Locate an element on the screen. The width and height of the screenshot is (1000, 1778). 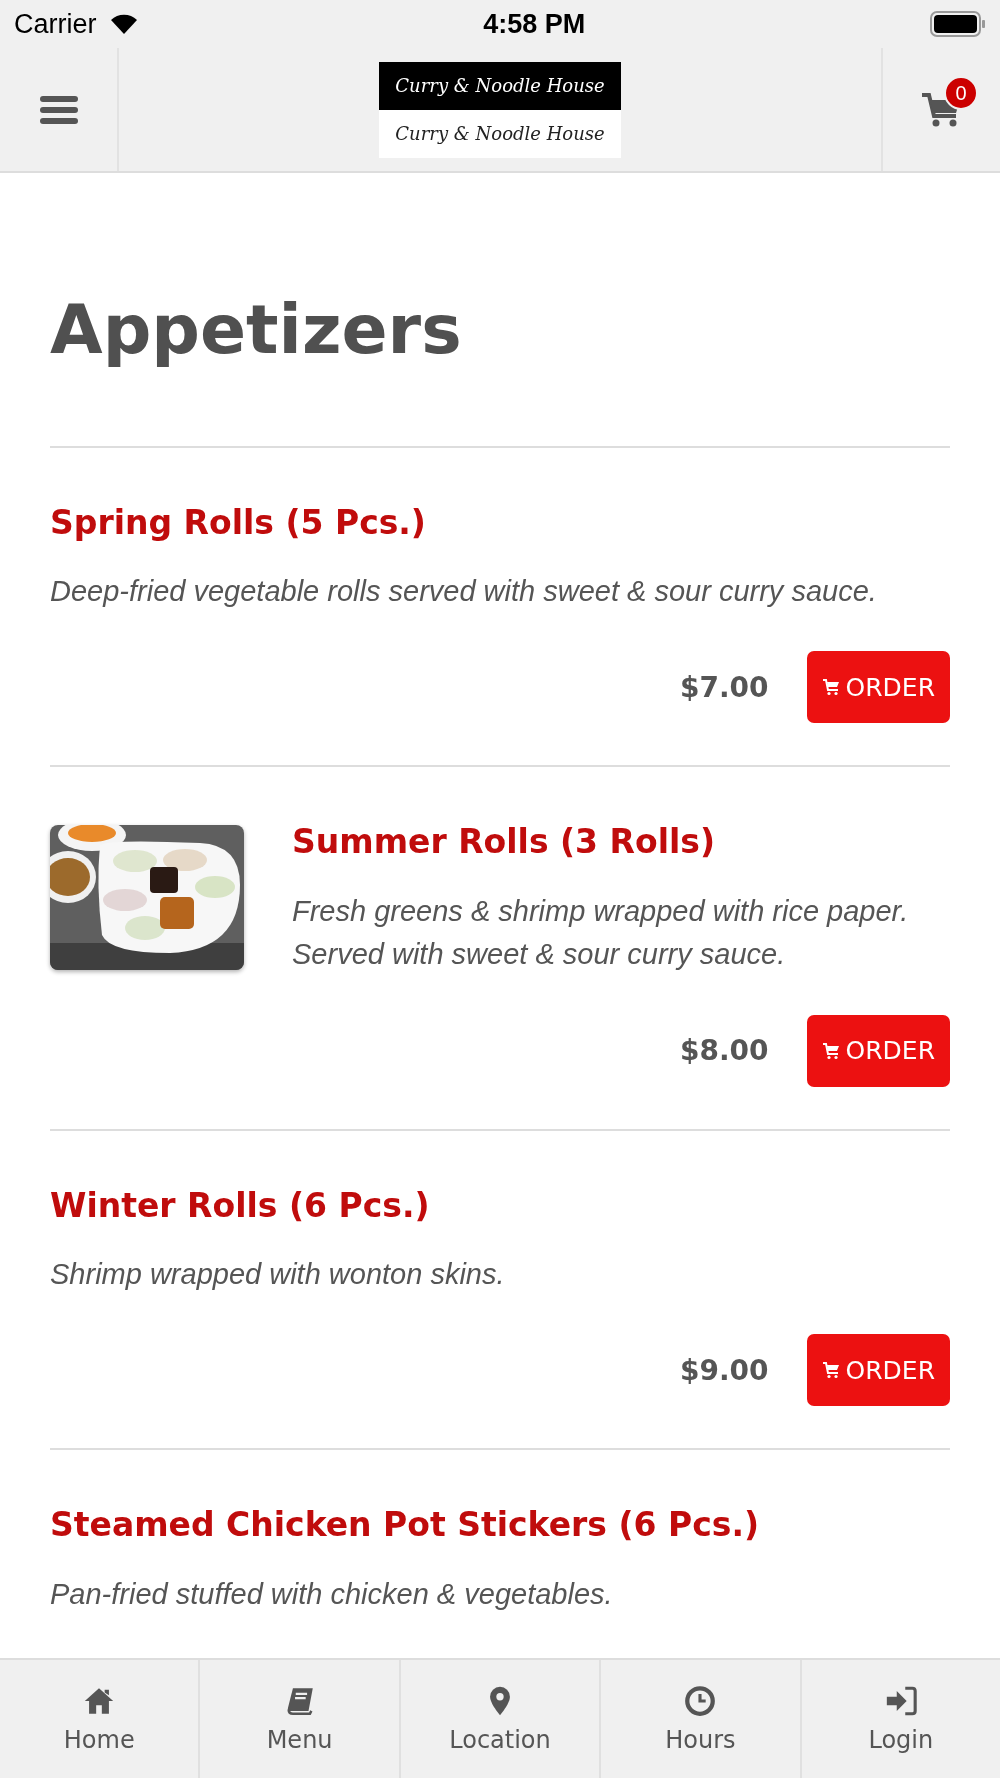
carrier-name: Carrier is located at coordinates (55, 24).